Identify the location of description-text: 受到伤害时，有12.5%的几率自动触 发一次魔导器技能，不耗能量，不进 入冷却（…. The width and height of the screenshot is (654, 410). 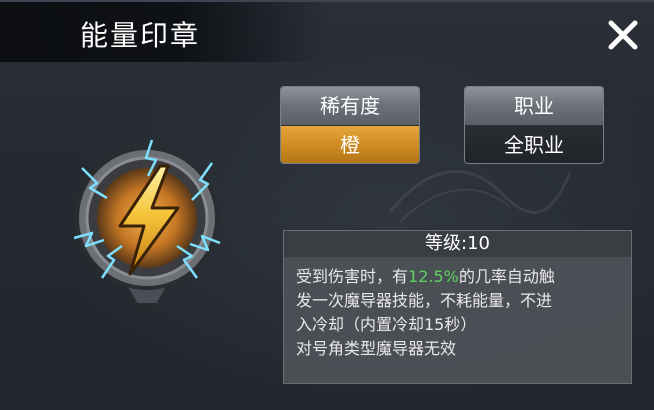
(457, 309).